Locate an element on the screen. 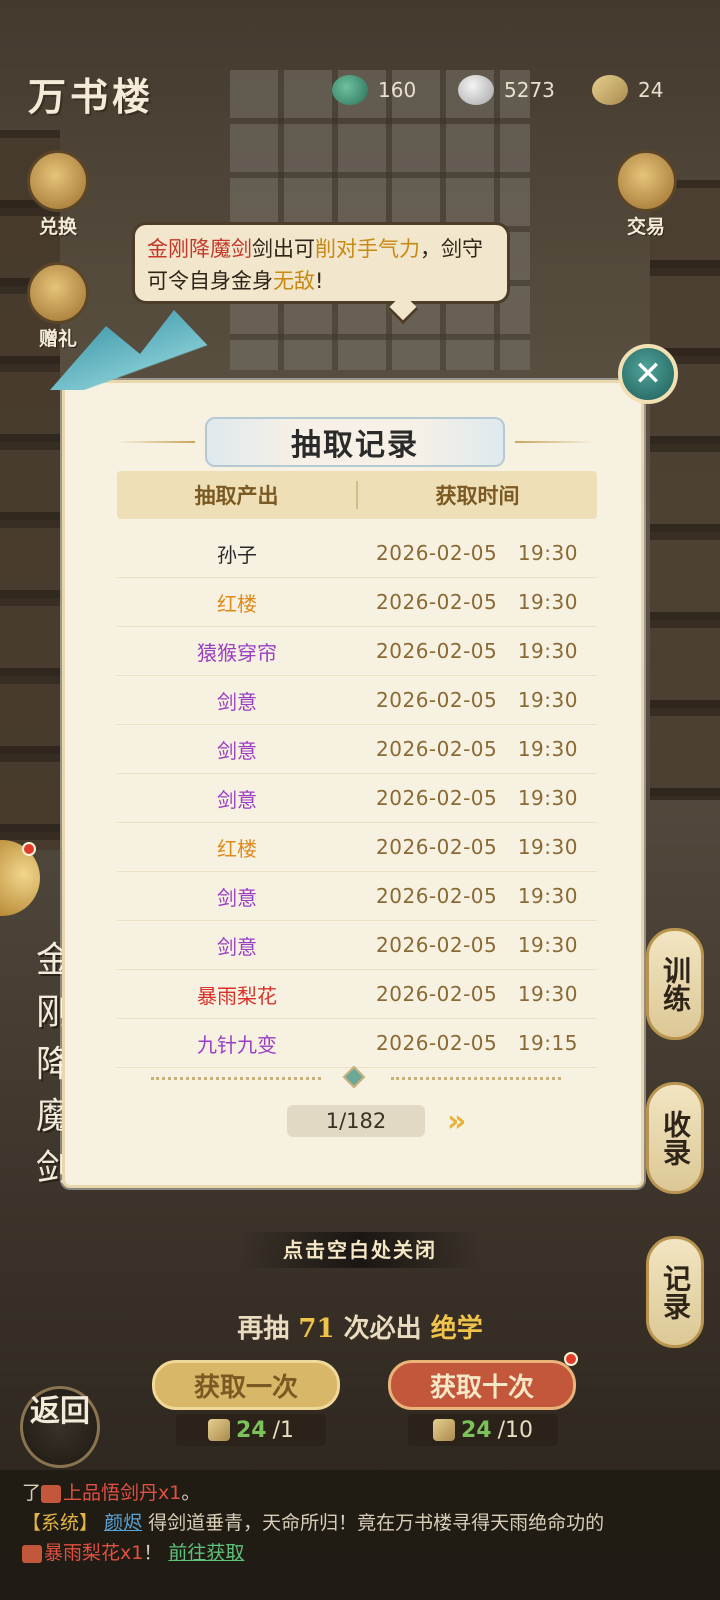 The image size is (720, 1600). ticker-line-2: 【系统】 颜烬 得剑道垂青，天命所归！竟在万书楼寻得天雨绝命功的 is located at coordinates (313, 1521).